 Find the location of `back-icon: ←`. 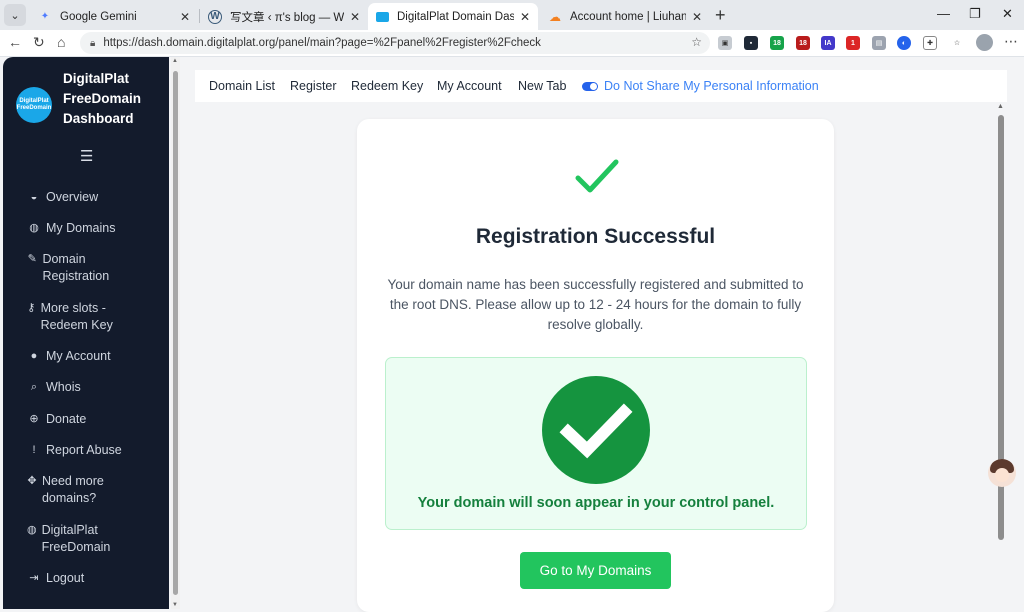

back-icon: ← is located at coordinates (15, 42).